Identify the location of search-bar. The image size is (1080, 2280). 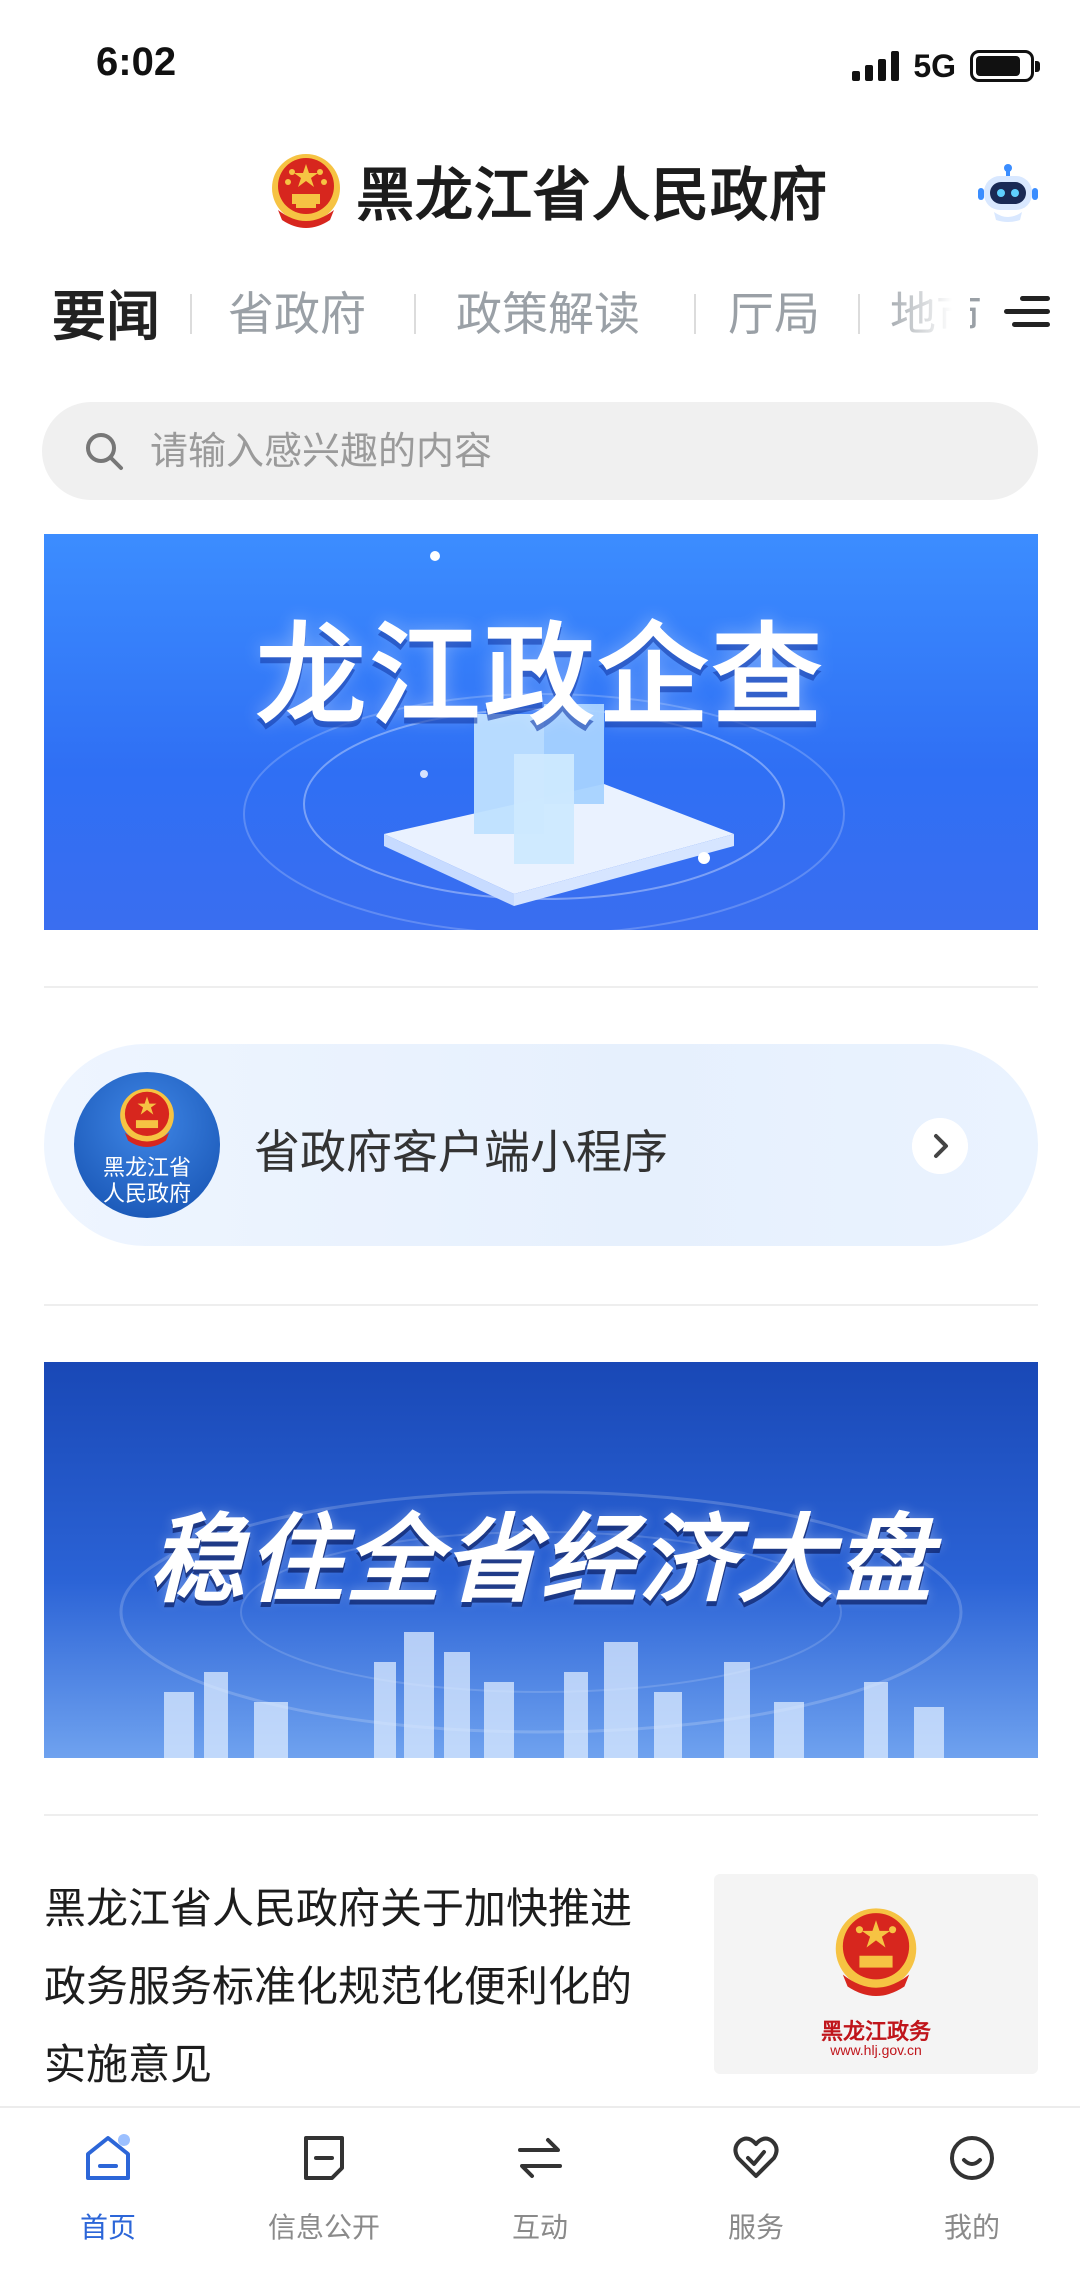
(540, 451).